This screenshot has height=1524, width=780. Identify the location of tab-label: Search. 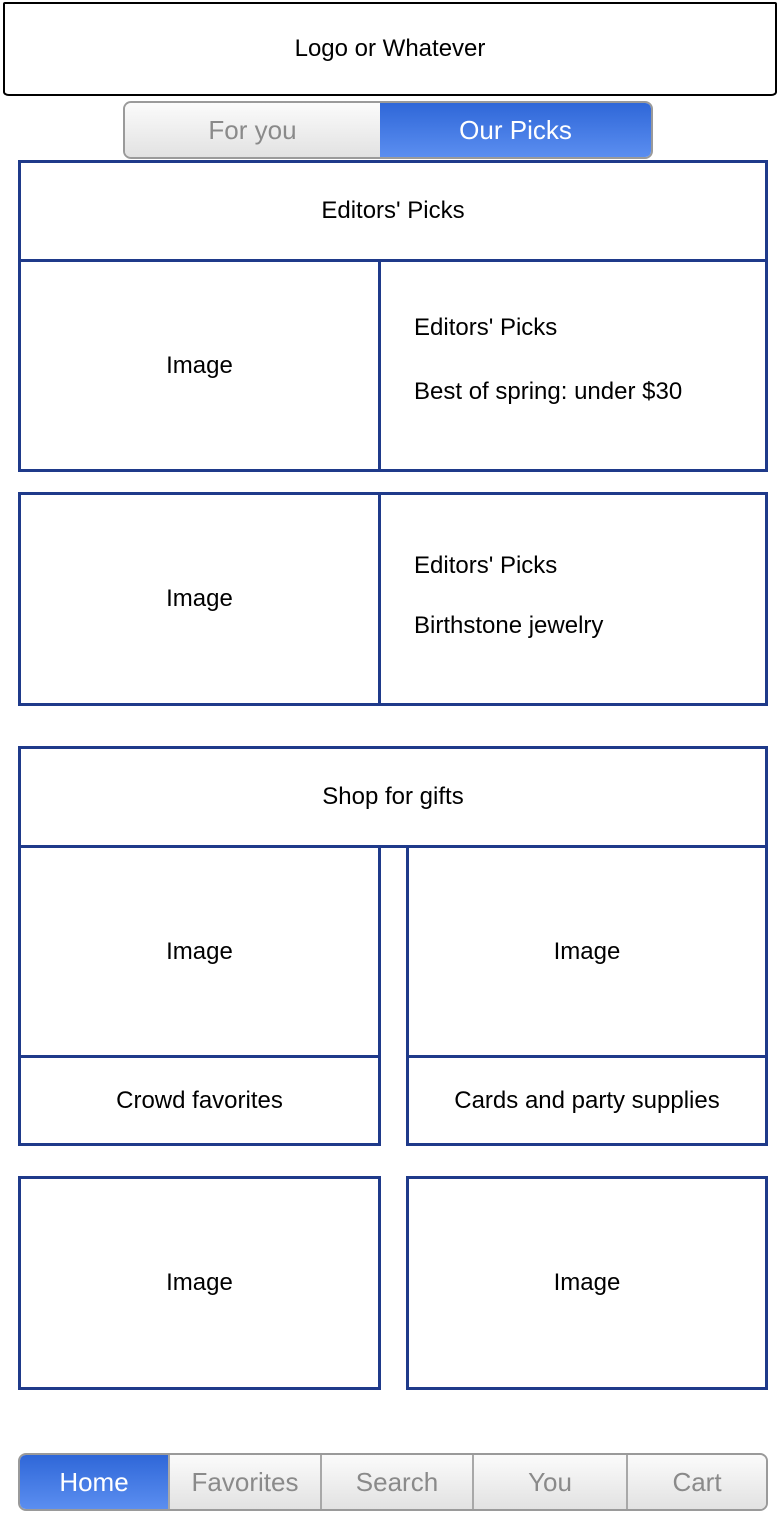
(397, 1481).